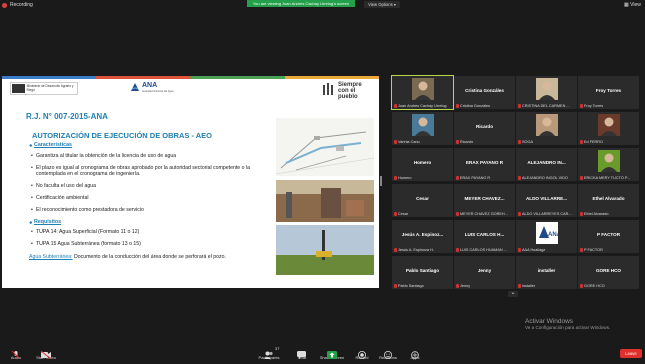 This screenshot has width=645, height=364. I want to click on leave-button: Leave, so click(631, 353).